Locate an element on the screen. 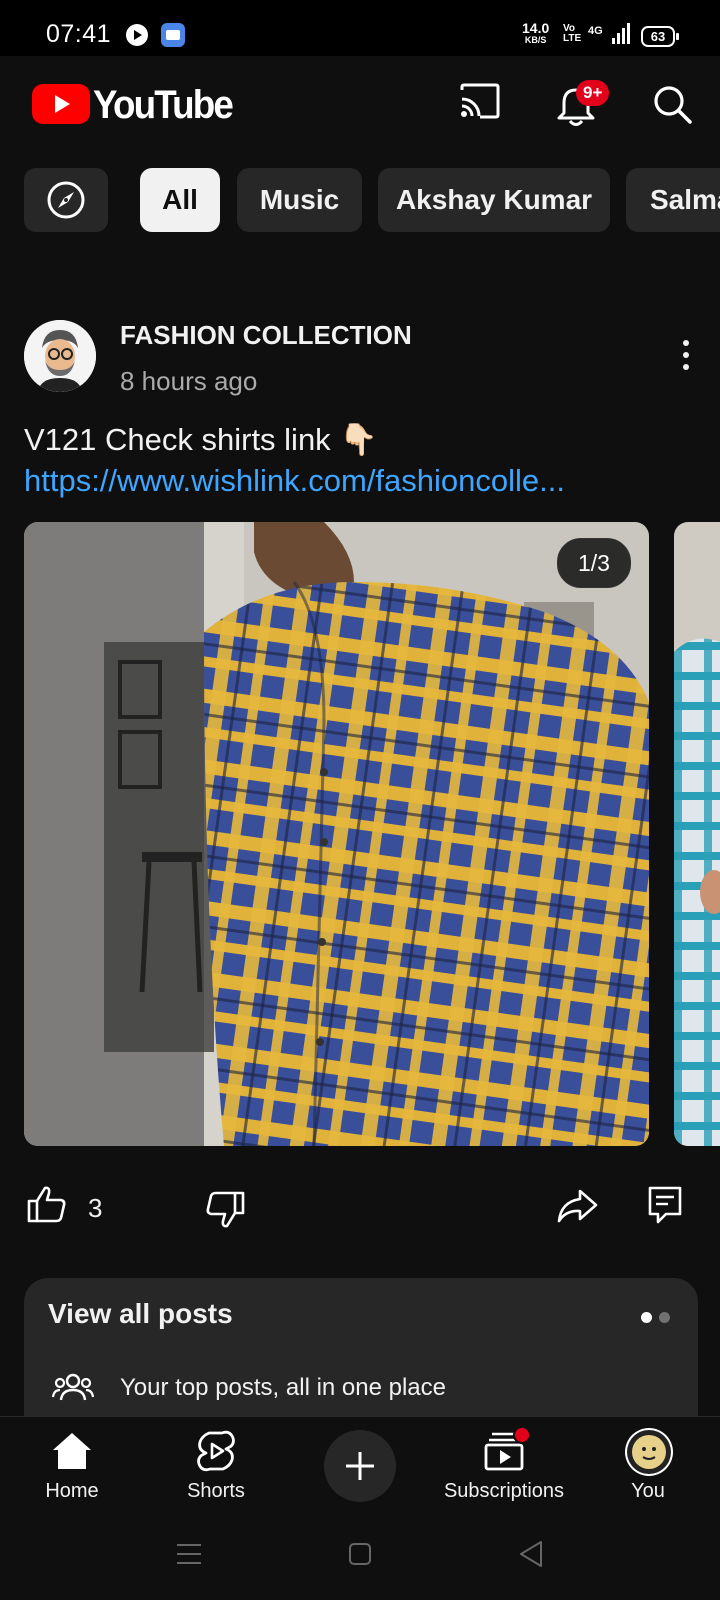  nav-shorts: Shorts is located at coordinates (216, 1469).